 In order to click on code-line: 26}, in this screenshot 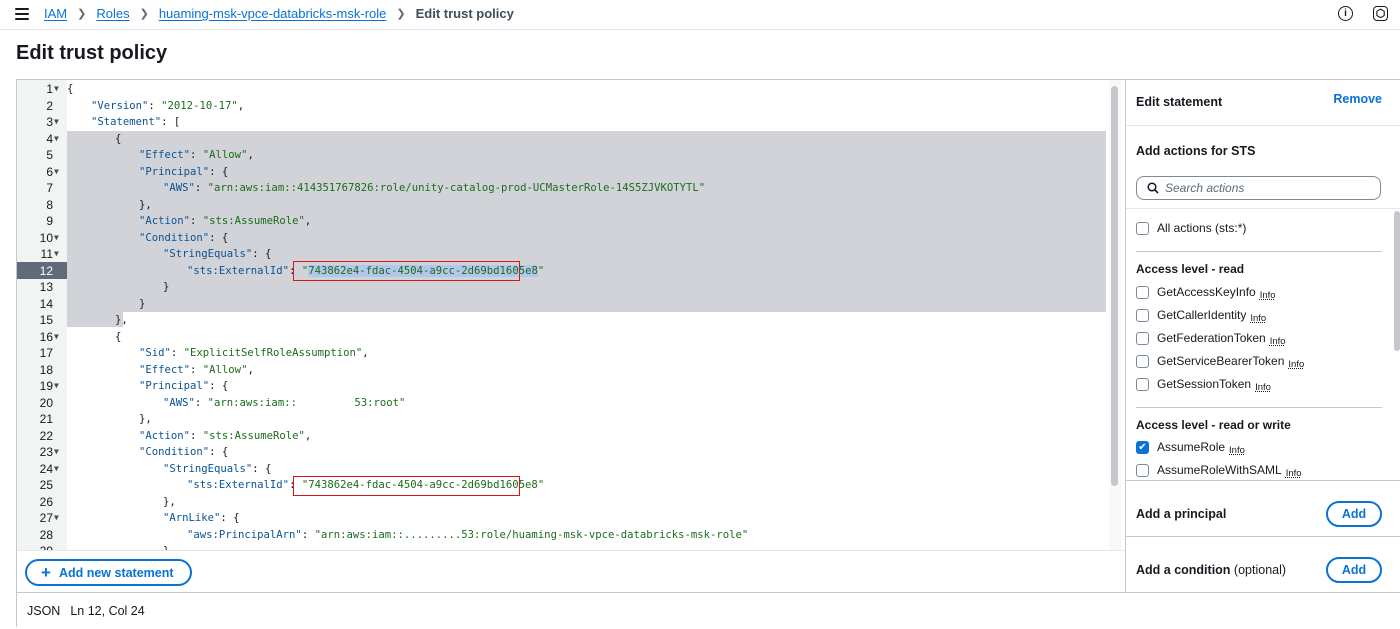, I will do `click(562, 502)`.